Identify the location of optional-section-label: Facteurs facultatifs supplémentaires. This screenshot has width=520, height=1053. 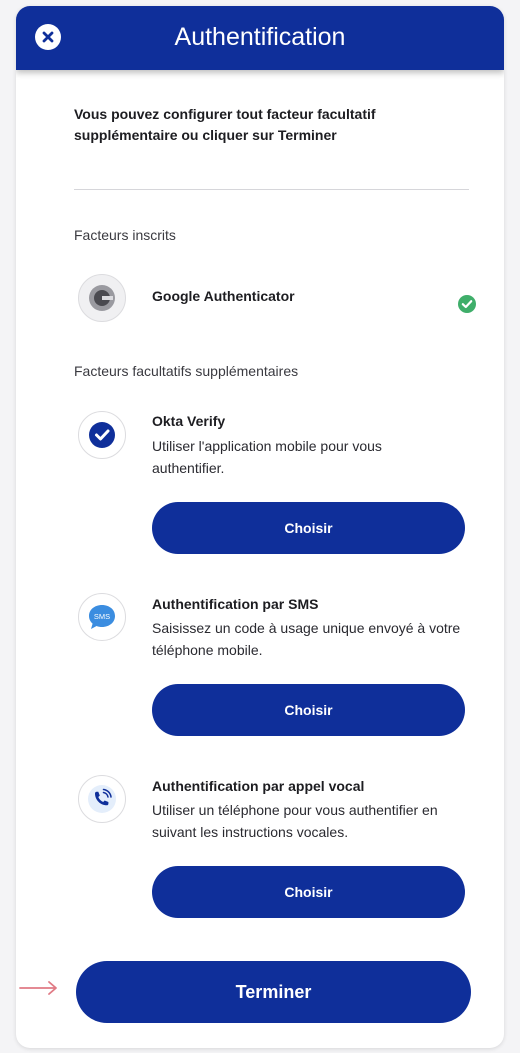
(186, 371).